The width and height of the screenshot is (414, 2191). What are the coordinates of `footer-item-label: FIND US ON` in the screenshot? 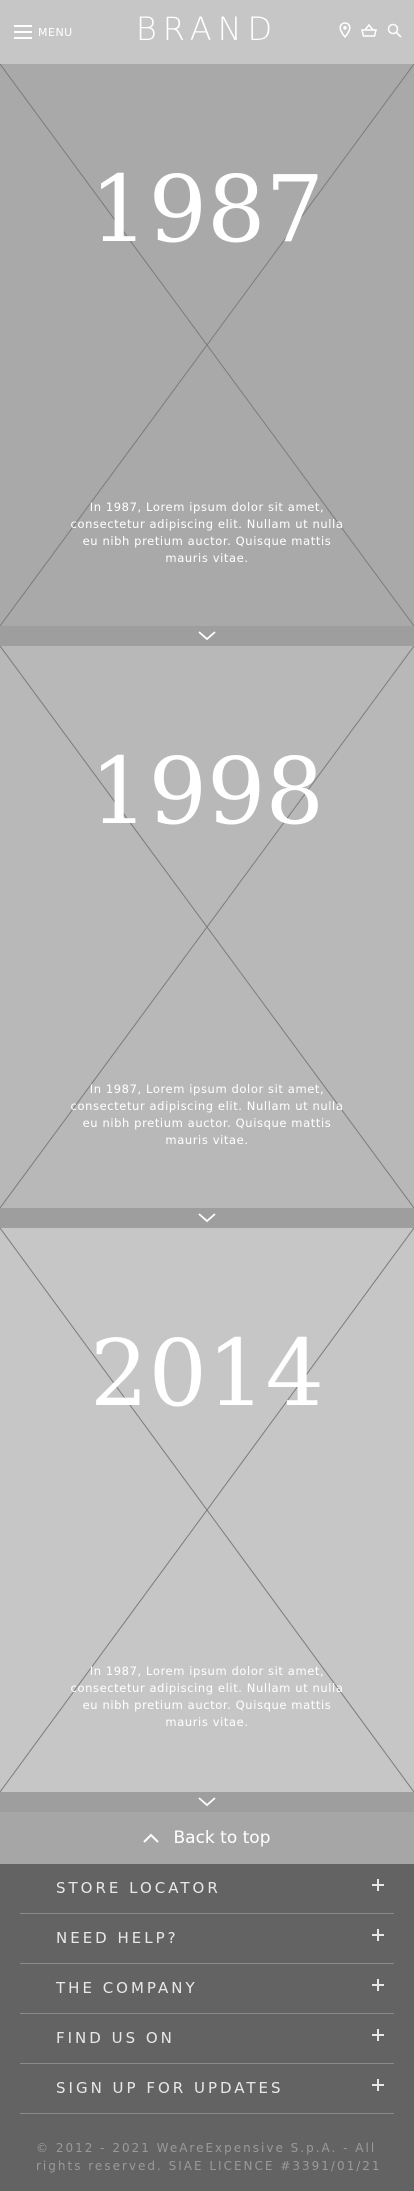 It's located at (115, 2038).